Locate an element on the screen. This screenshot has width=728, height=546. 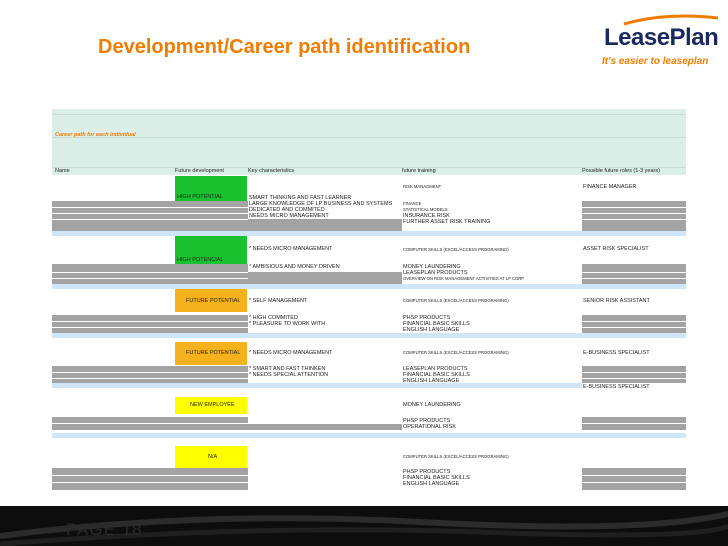
page-number: PAGE 18 is located at coordinates (104, 529).